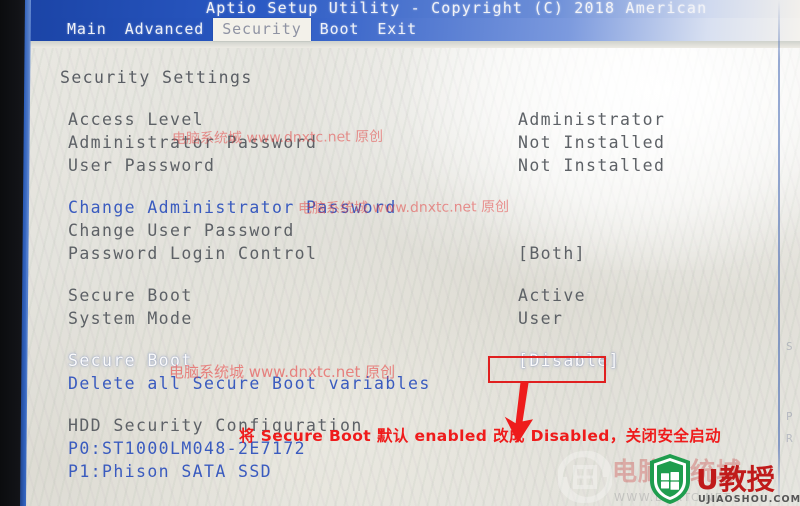  What do you see at coordinates (164, 29) in the screenshot?
I see `menu-item-advanced: Advanced` at bounding box center [164, 29].